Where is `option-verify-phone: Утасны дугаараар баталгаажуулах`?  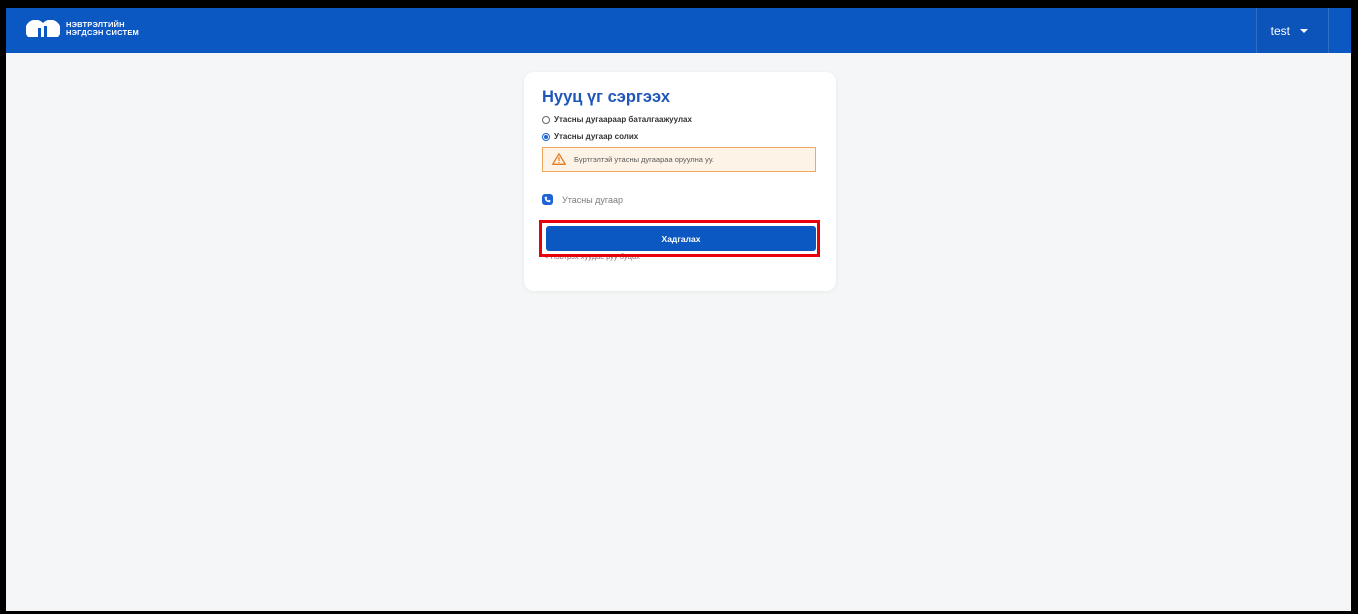 option-verify-phone: Утасны дугаараар баталгаажуулах is located at coordinates (617, 119).